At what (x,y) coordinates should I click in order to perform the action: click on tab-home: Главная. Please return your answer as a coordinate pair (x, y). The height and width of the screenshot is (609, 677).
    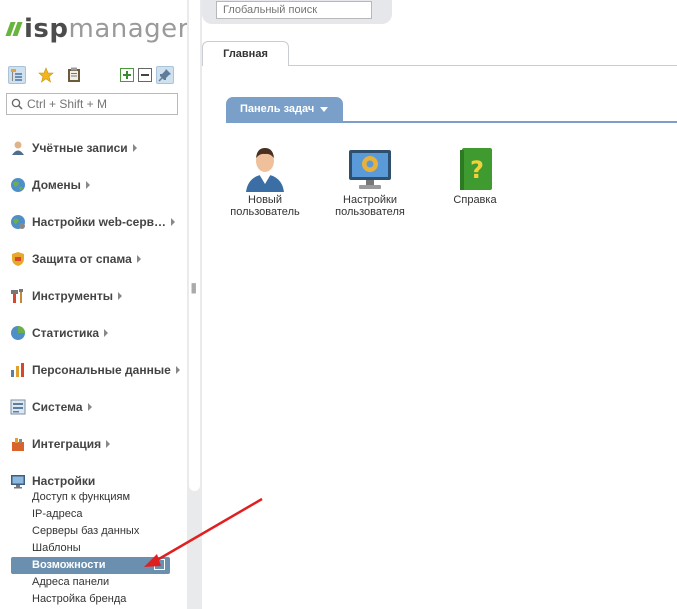
    Looking at the image, I should click on (245, 53).